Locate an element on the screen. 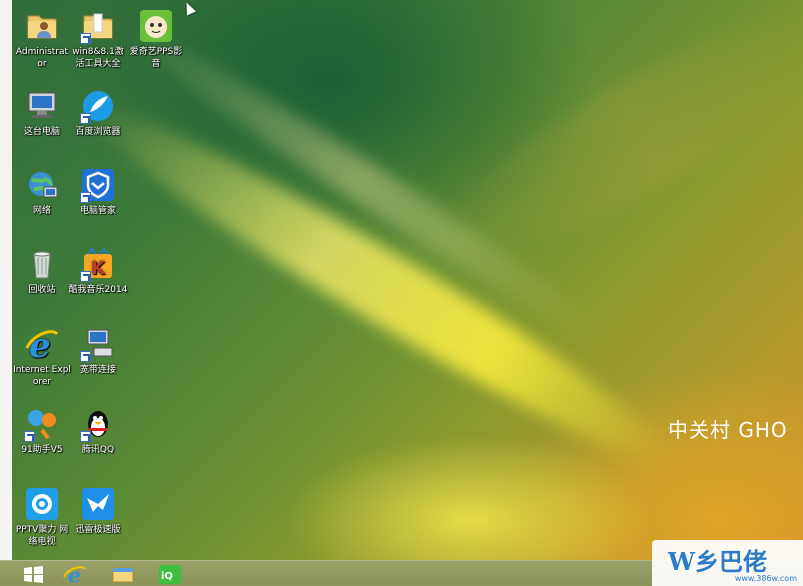  desktop-icon-xunlei: 迅雷极速版 is located at coordinates (98, 511).